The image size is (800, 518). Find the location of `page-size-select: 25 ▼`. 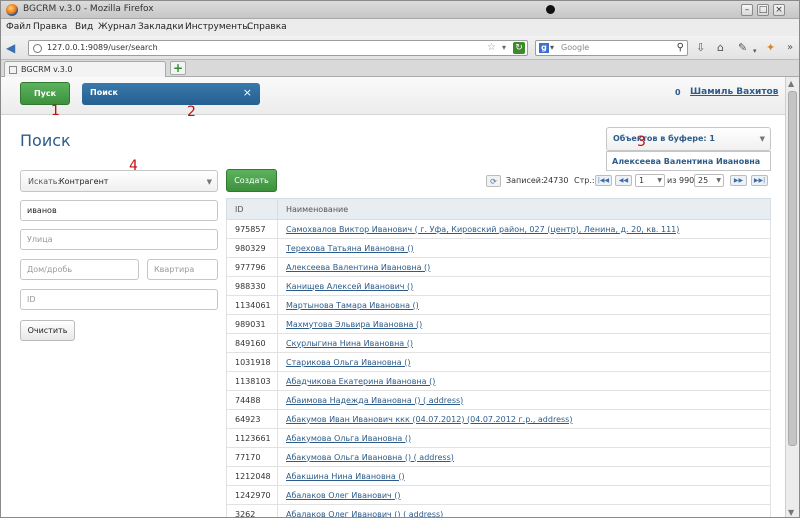

page-size-select: 25 ▼ is located at coordinates (709, 180).